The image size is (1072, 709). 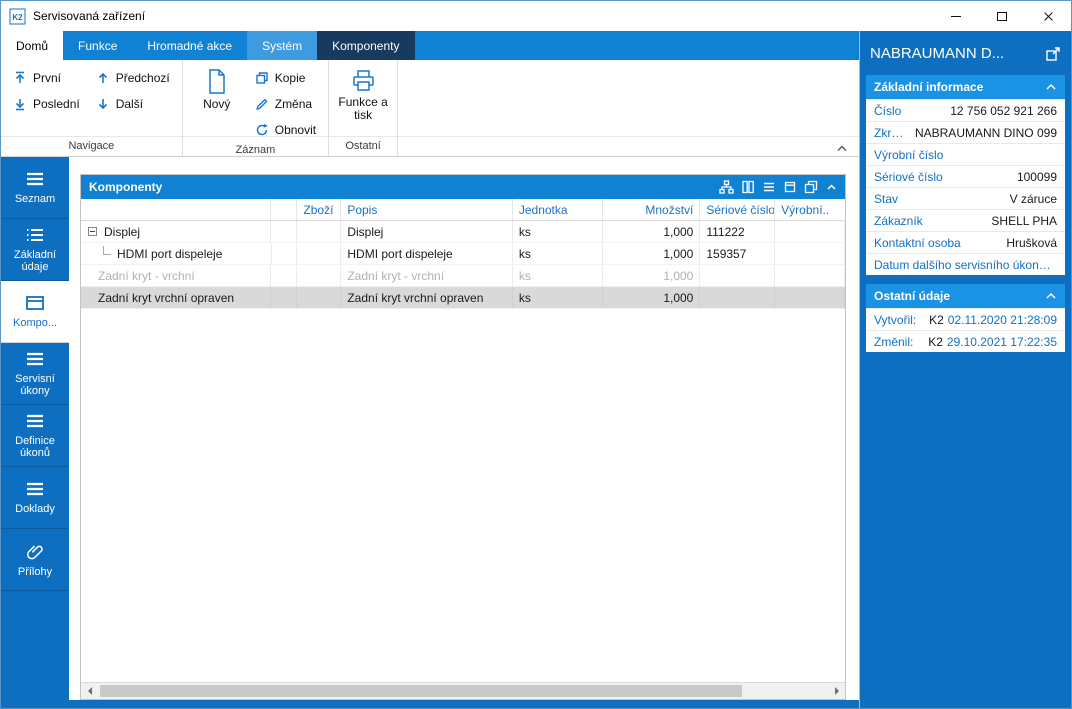 What do you see at coordinates (810, 209) in the screenshot?
I see `column-header-vyrobni: Výrobní..` at bounding box center [810, 209].